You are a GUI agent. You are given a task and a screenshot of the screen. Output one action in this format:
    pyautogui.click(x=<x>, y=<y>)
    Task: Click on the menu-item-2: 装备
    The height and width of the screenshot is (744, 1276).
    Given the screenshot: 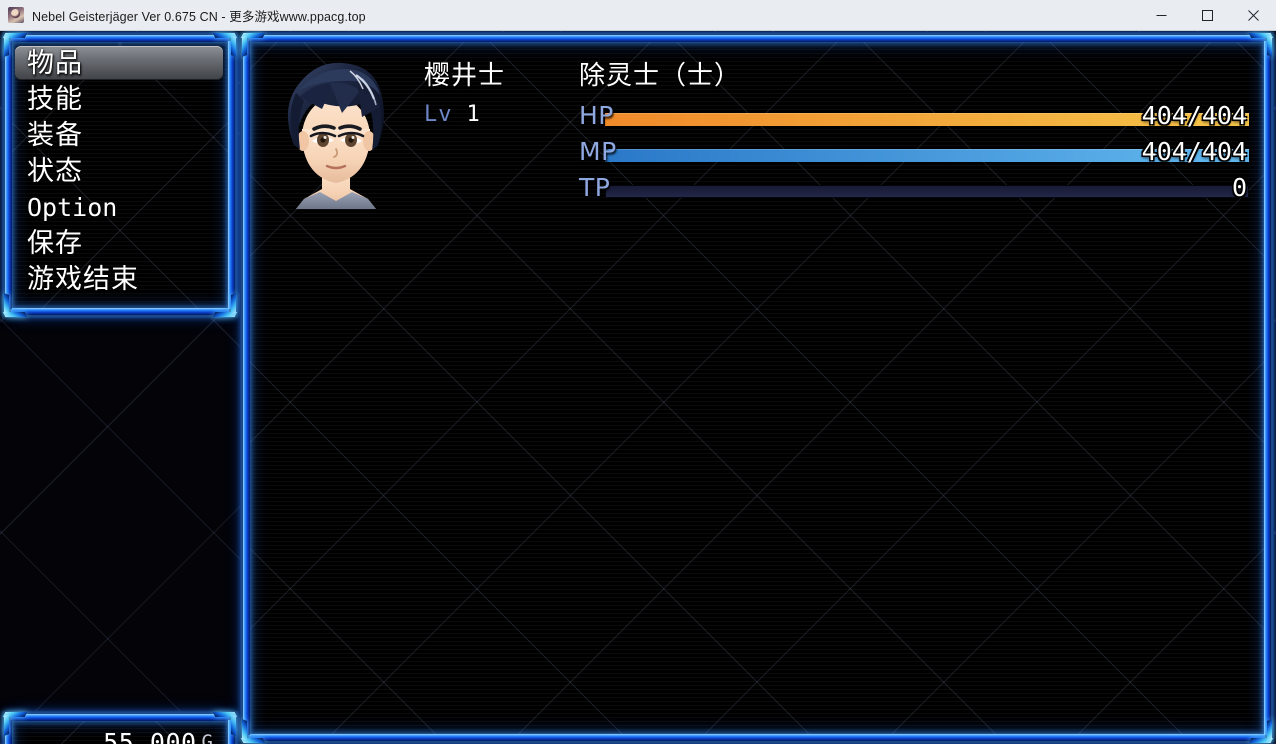 What is the action you would take?
    pyautogui.click(x=120, y=135)
    